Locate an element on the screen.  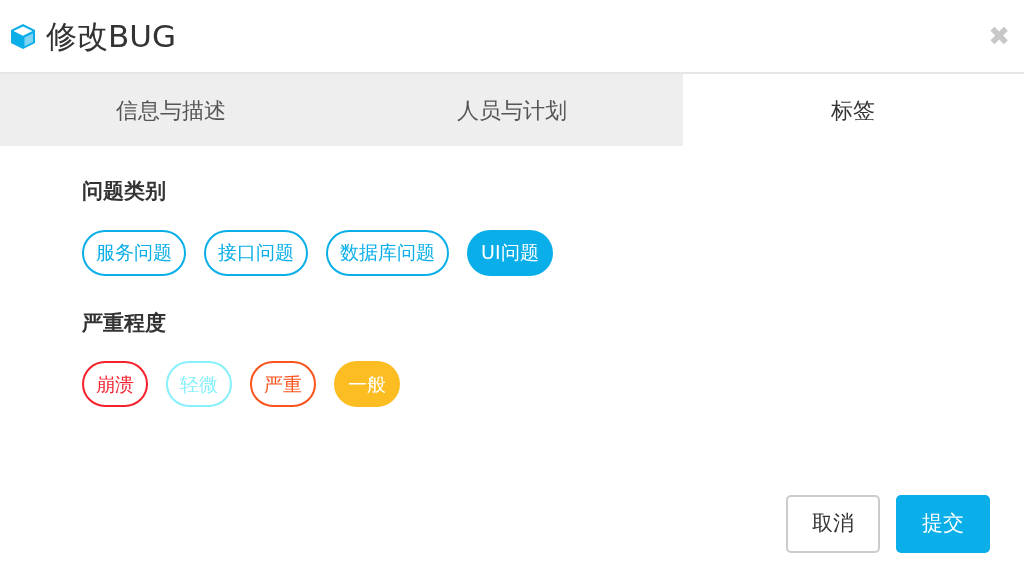
tag-button: 轻微 is located at coordinates (199, 384).